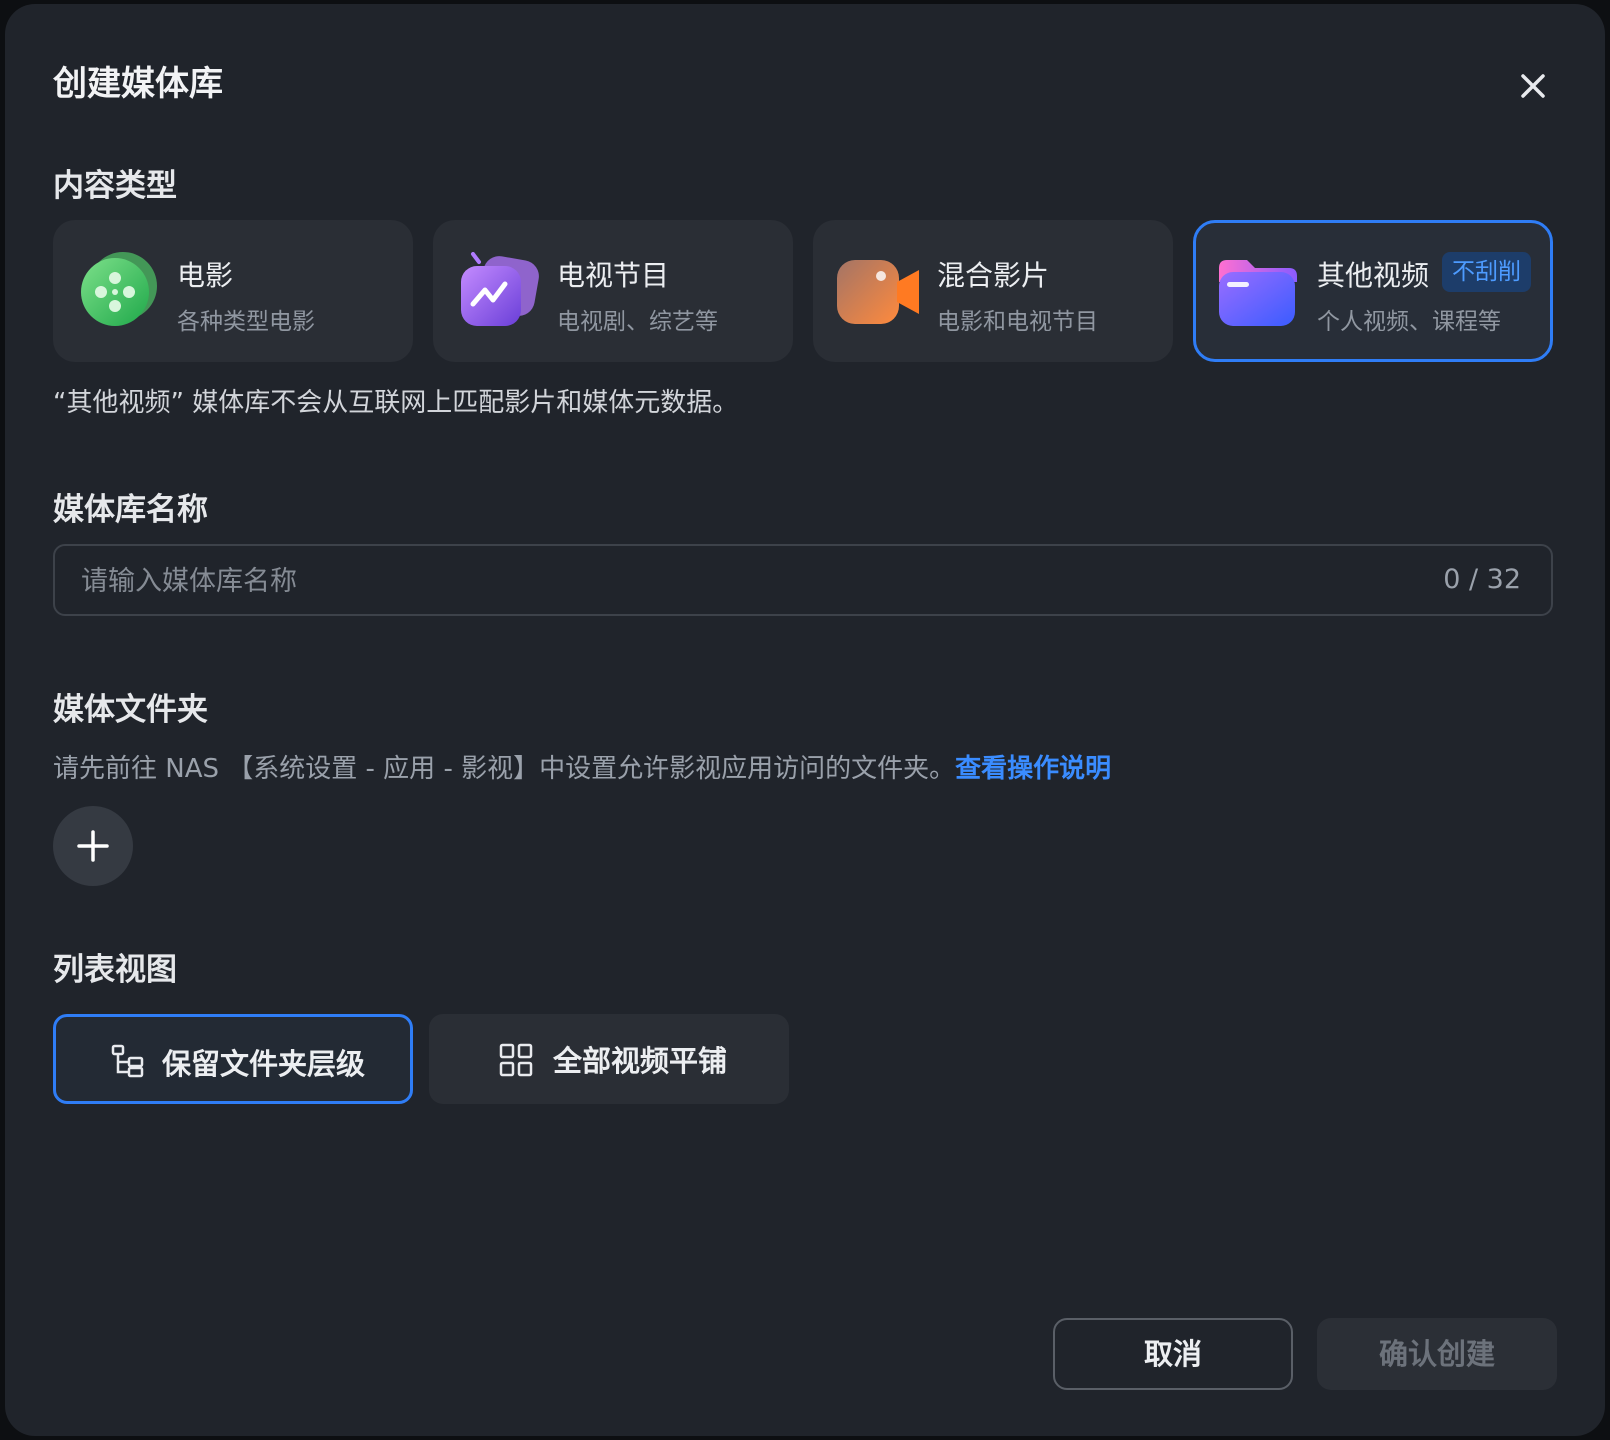 Image resolution: width=1610 pixels, height=1440 pixels. What do you see at coordinates (1409, 322) in the screenshot?
I see `type-desc: 个人视频、课程等` at bounding box center [1409, 322].